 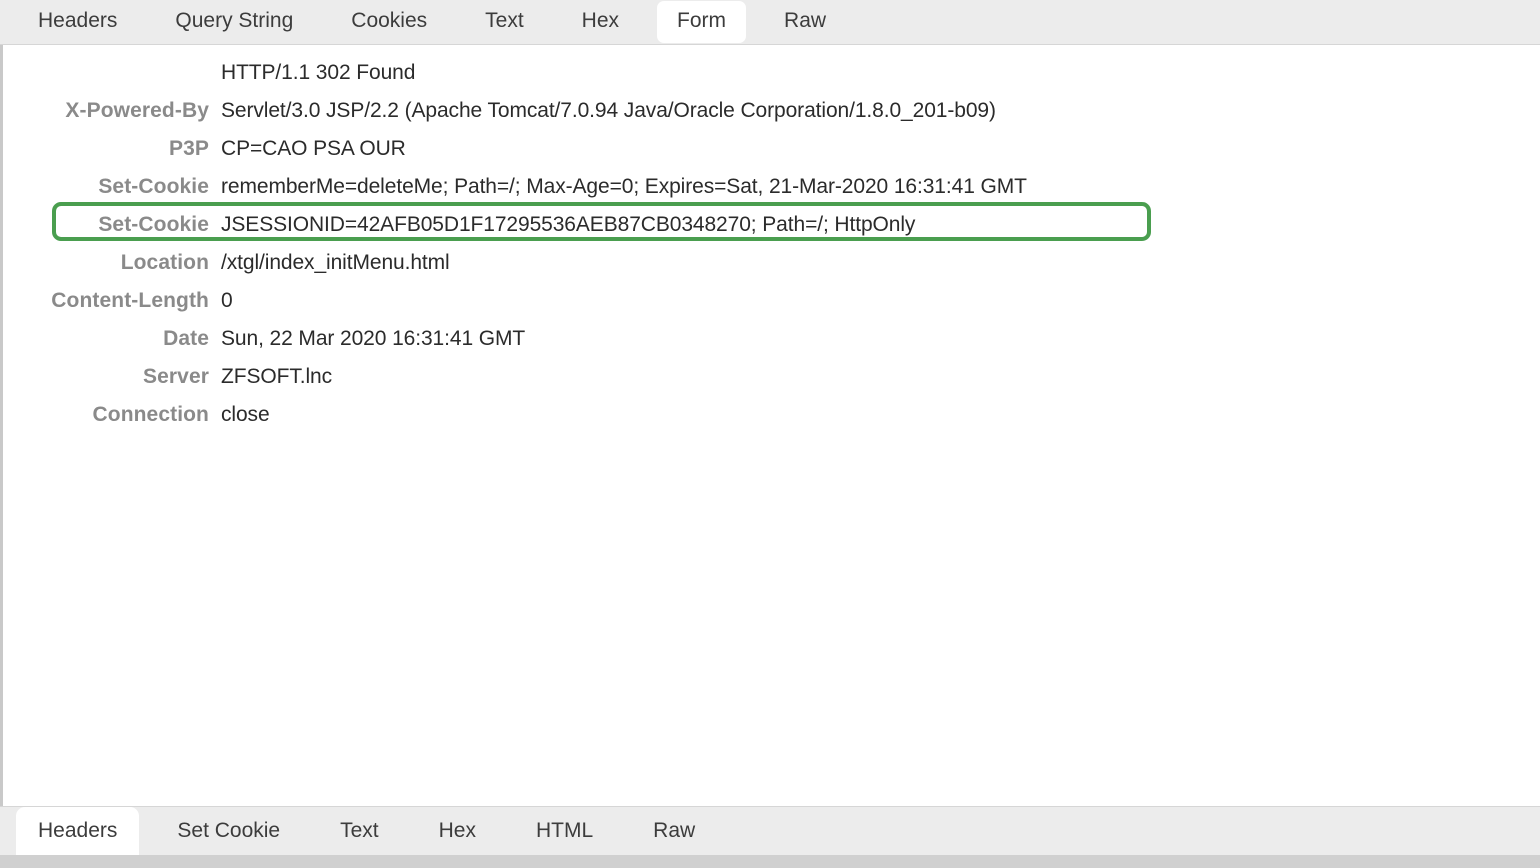 What do you see at coordinates (77, 21) in the screenshot?
I see `tab-headers-top: Headers` at bounding box center [77, 21].